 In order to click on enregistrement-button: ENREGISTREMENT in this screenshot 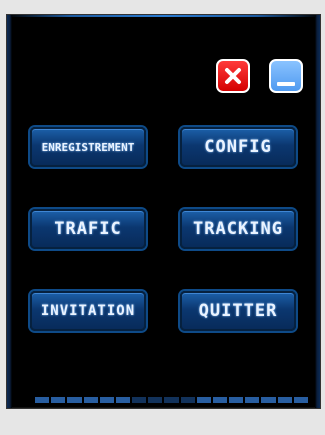, I will do `click(88, 147)`.